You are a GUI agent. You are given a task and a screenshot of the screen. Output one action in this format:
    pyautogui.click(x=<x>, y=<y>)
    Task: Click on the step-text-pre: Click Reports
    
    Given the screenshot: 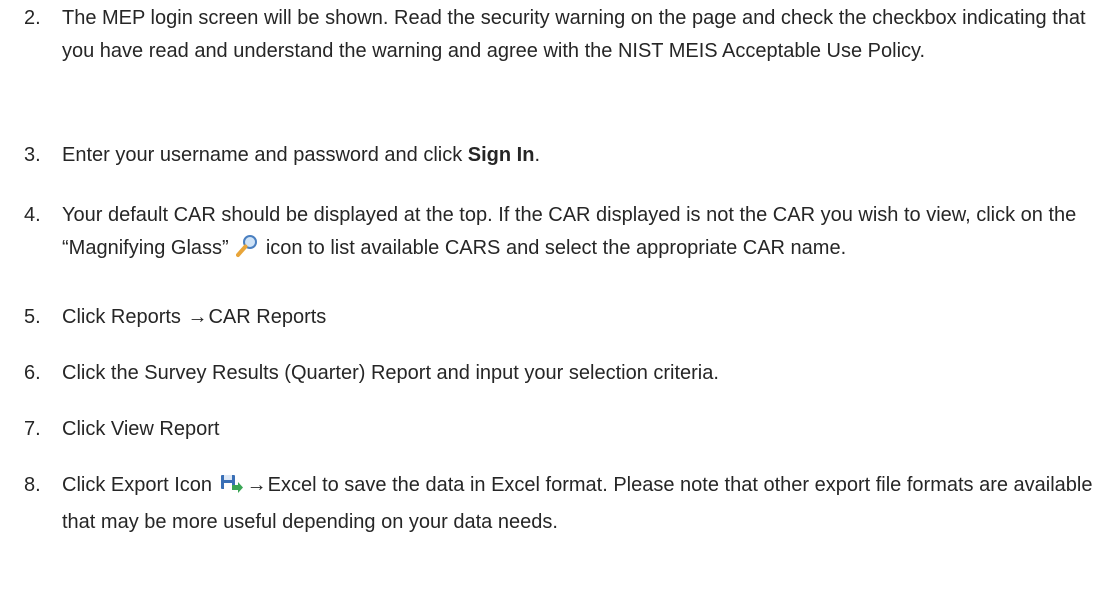 What is the action you would take?
    pyautogui.click(x=124, y=317)
    